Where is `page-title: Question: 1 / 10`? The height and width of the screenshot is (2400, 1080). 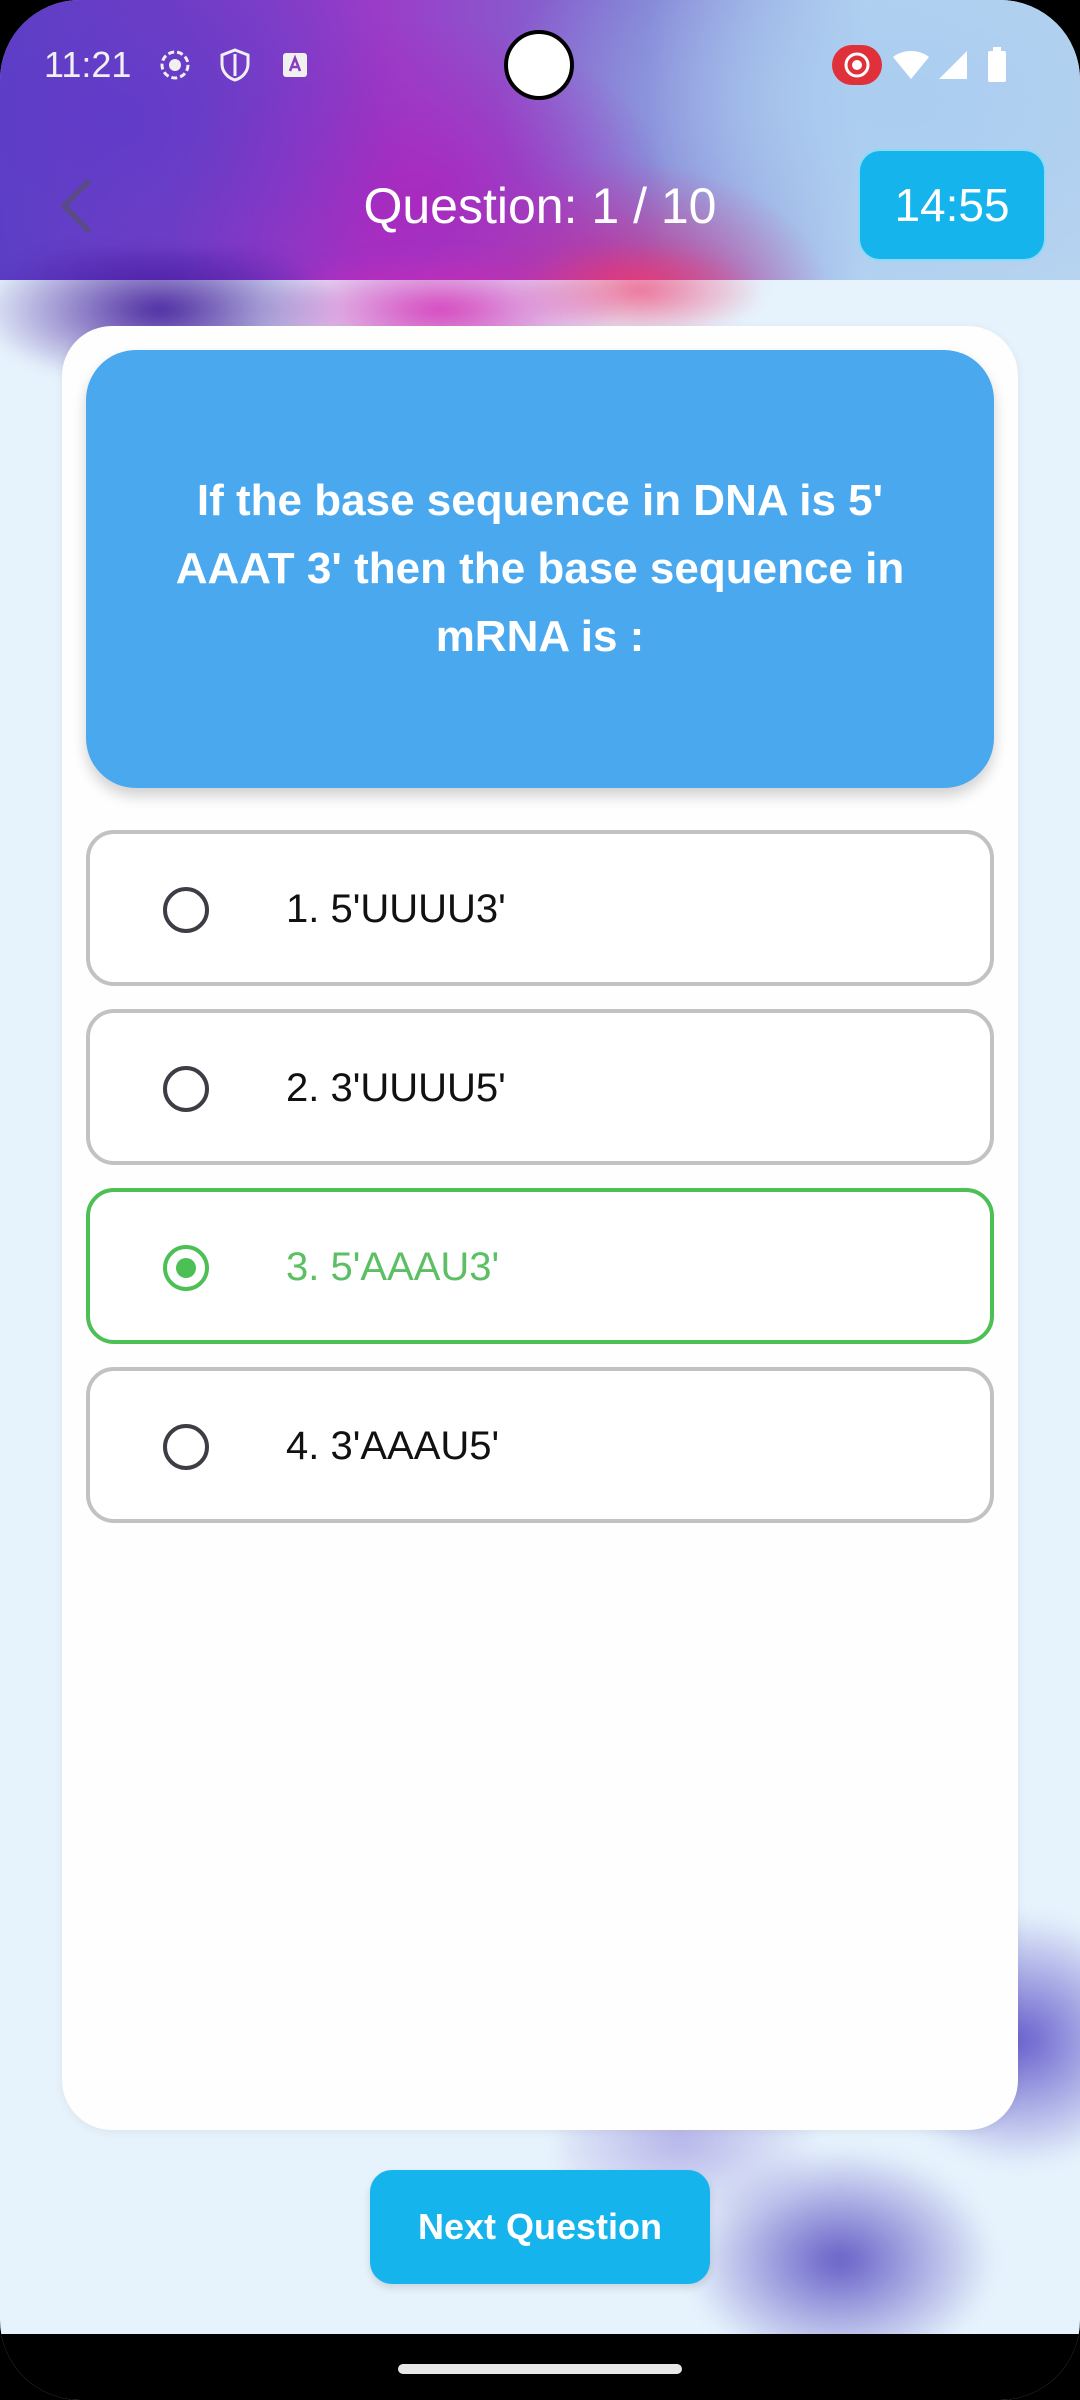
page-title: Question: 1 / 10 is located at coordinates (540, 206).